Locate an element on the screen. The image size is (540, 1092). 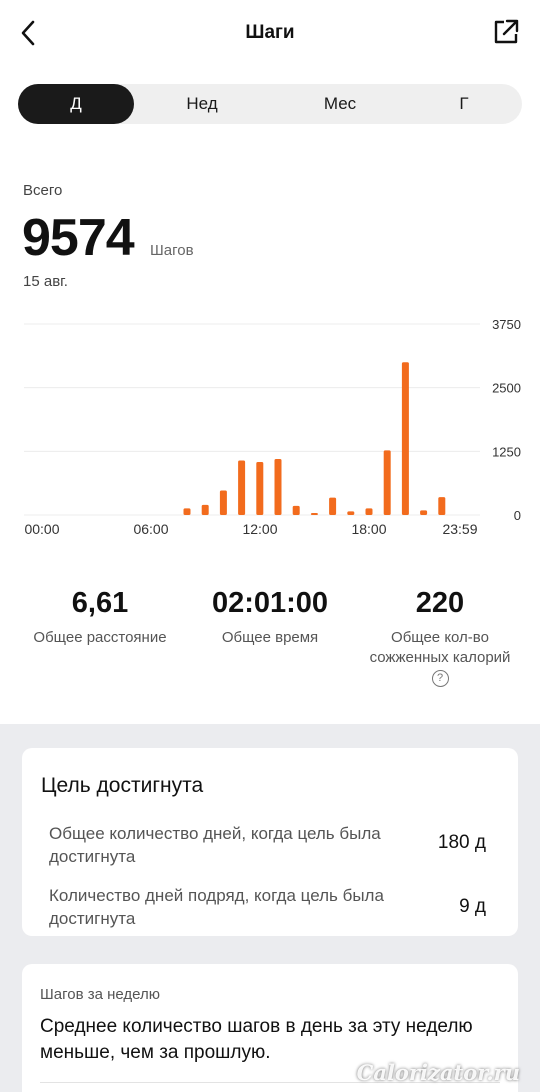
x-tick-label: 18:00 is located at coordinates (368, 529).